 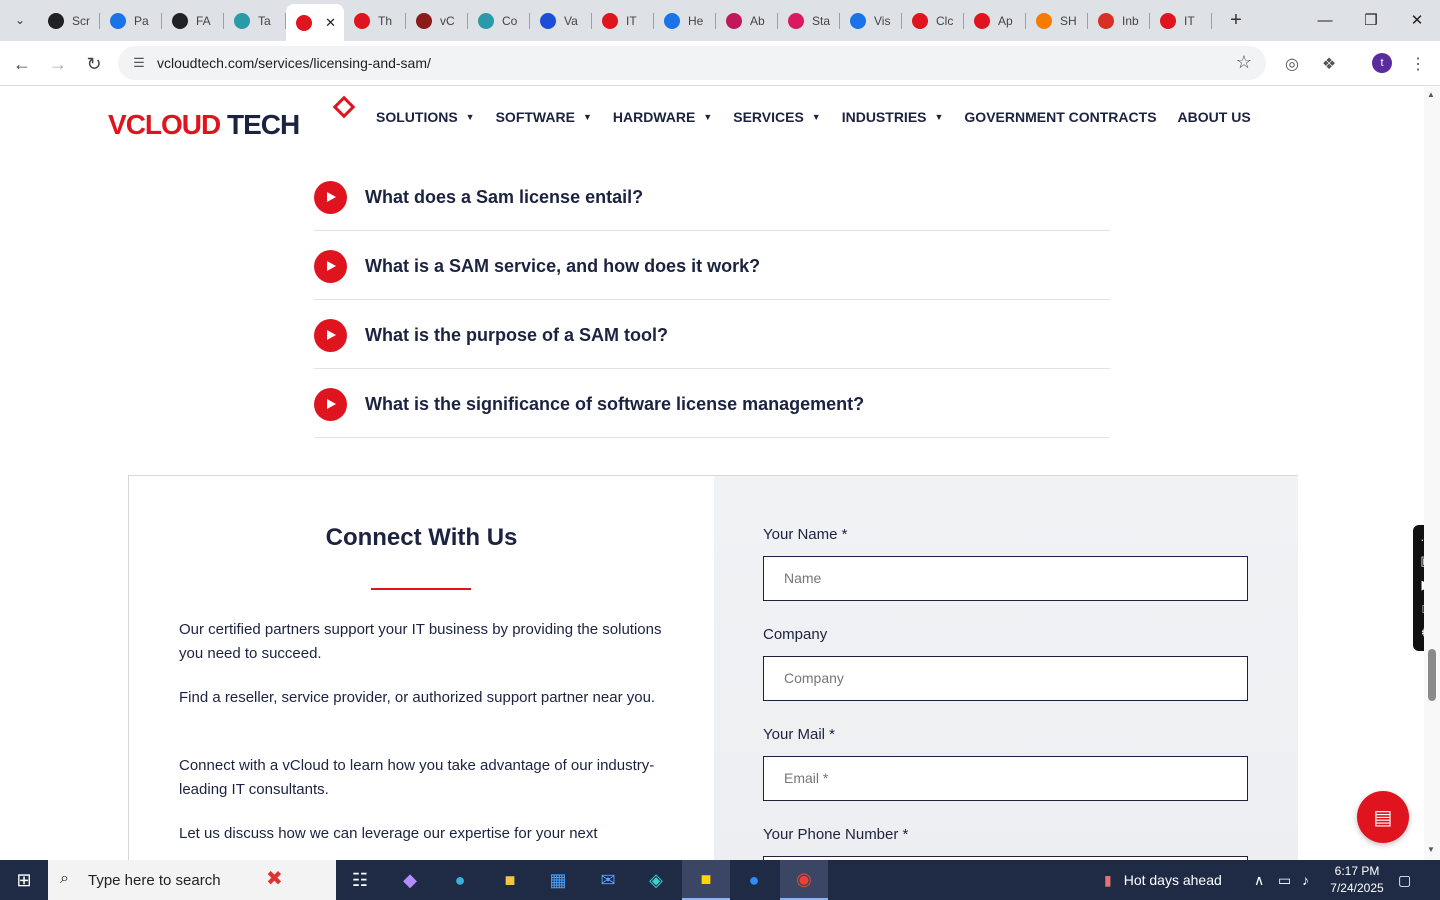 What do you see at coordinates (203, 20) in the screenshot?
I see `tab-title: FA` at bounding box center [203, 20].